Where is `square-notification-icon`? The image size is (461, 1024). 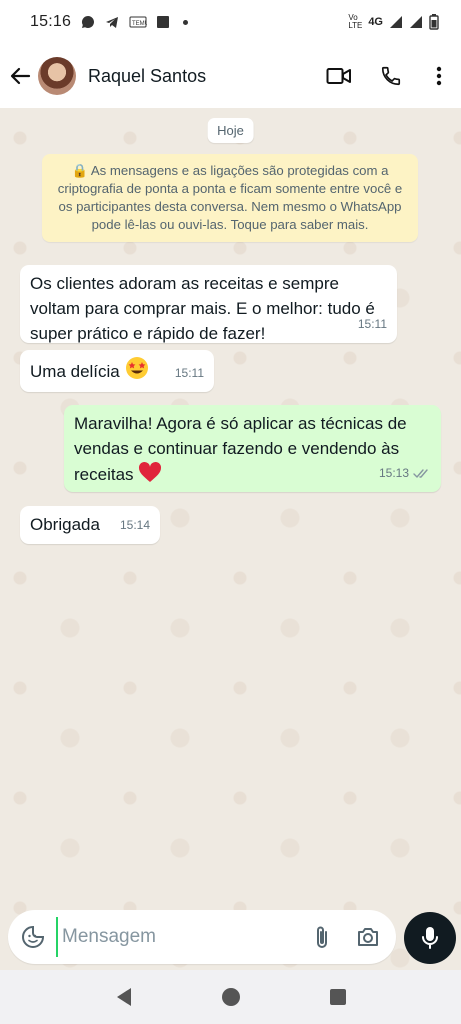
square-notification-icon is located at coordinates (163, 22).